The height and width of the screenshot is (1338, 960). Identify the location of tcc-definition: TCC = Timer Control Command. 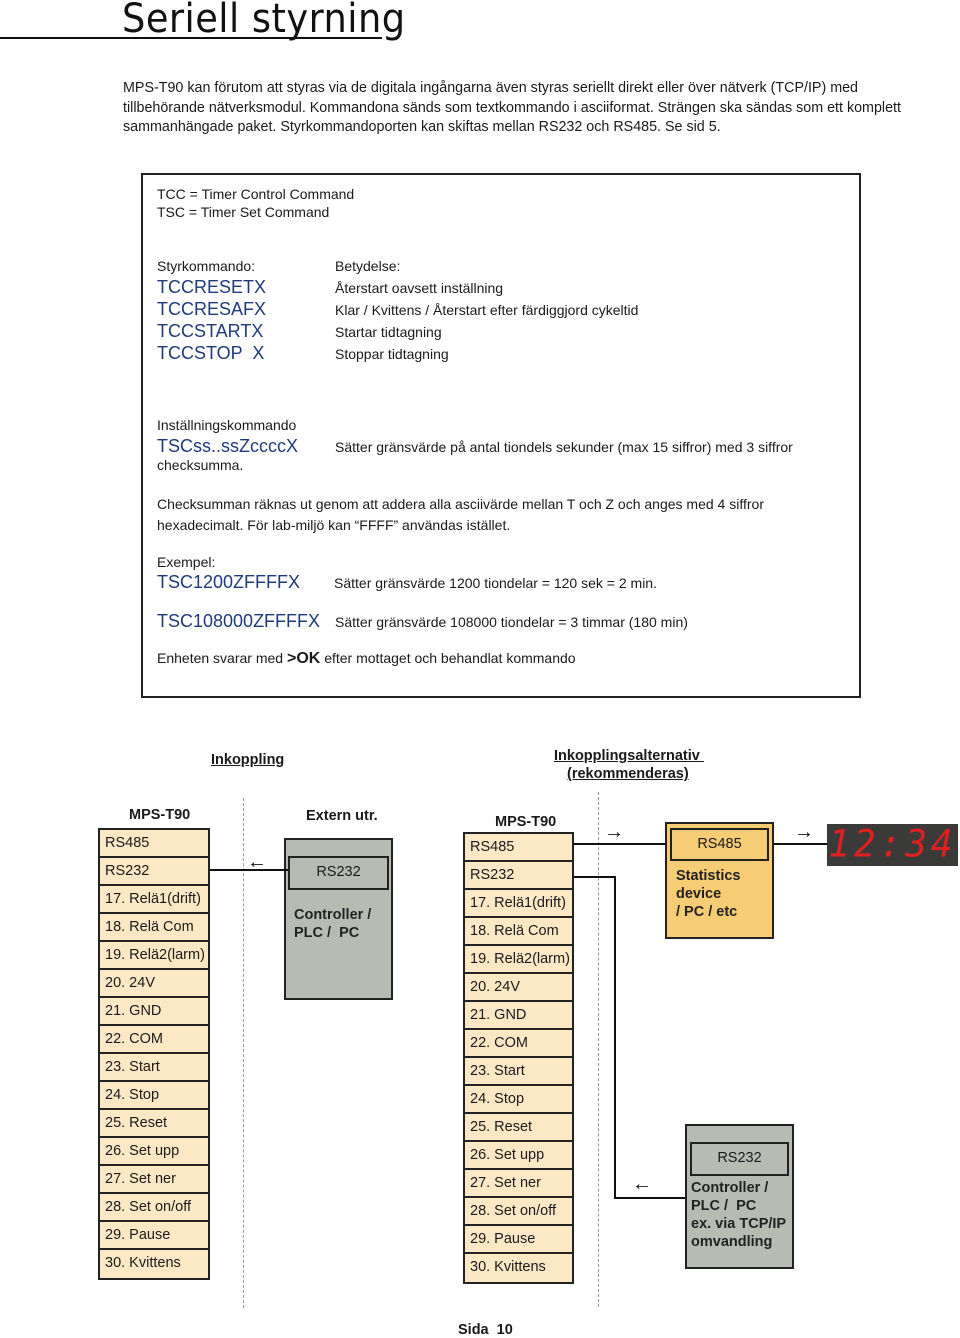
(256, 194).